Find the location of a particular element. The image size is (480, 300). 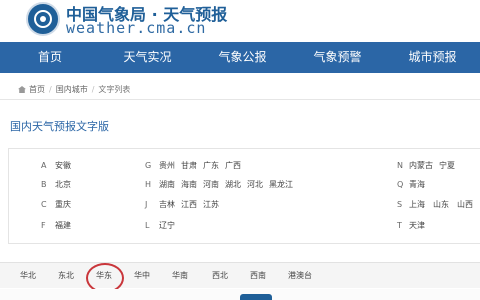

nav-item-live-weather: 天气实况 is located at coordinates (147, 57).